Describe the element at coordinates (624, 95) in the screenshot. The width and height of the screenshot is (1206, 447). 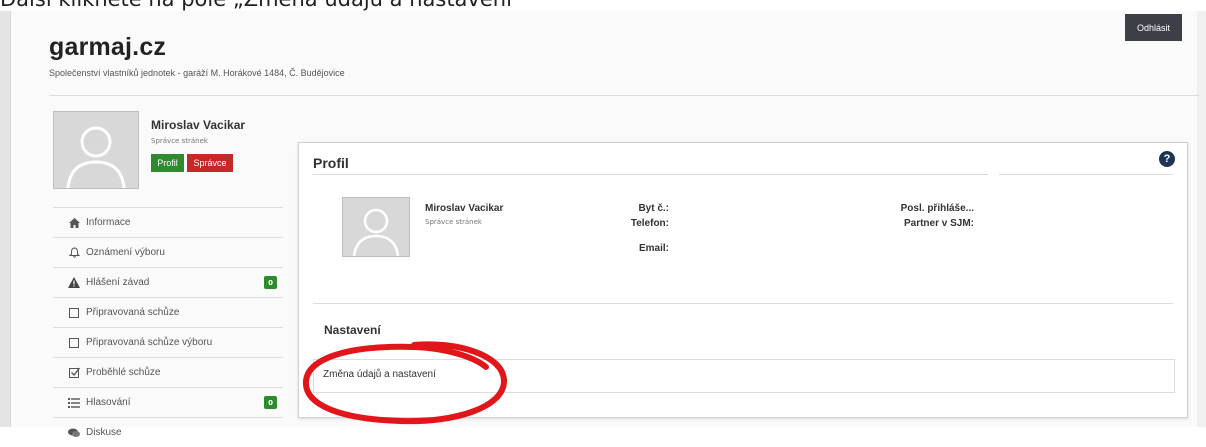
I see `header-divider` at that location.